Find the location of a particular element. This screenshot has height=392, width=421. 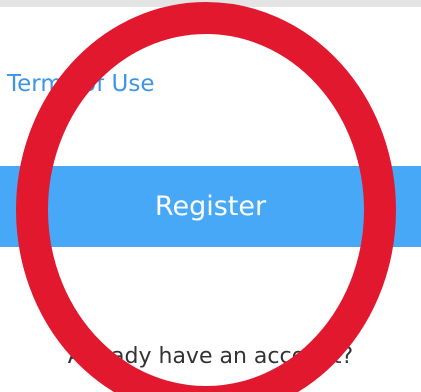

already-have-account-link: Already have an account? is located at coordinates (210, 357).